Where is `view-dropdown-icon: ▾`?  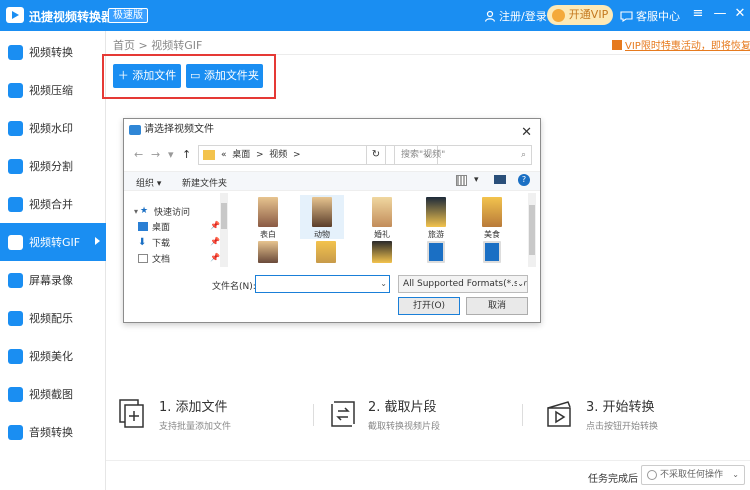
view-dropdown-icon: ▾ is located at coordinates (476, 180).